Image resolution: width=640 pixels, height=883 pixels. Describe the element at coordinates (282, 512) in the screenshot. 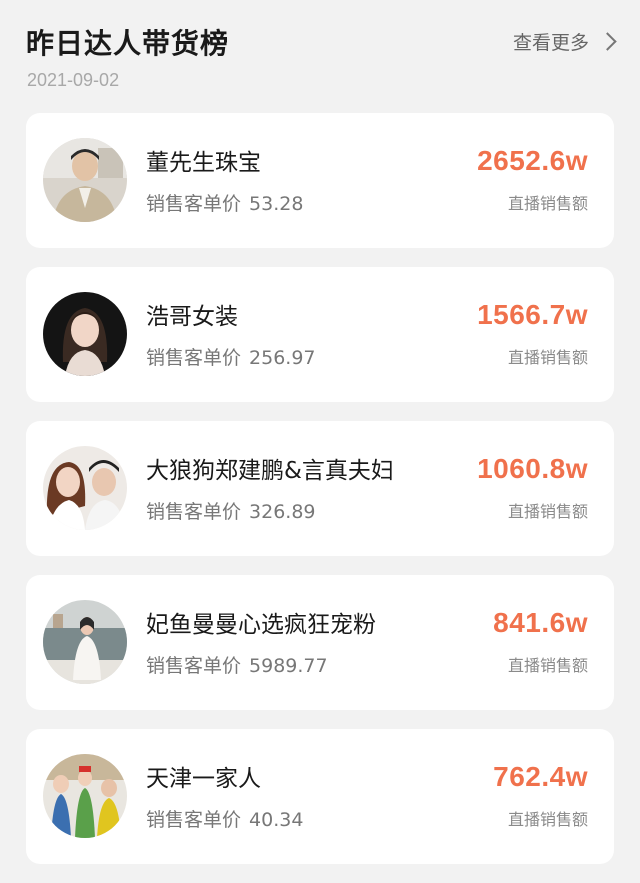

I see `unit-price-value: 326.89` at that location.